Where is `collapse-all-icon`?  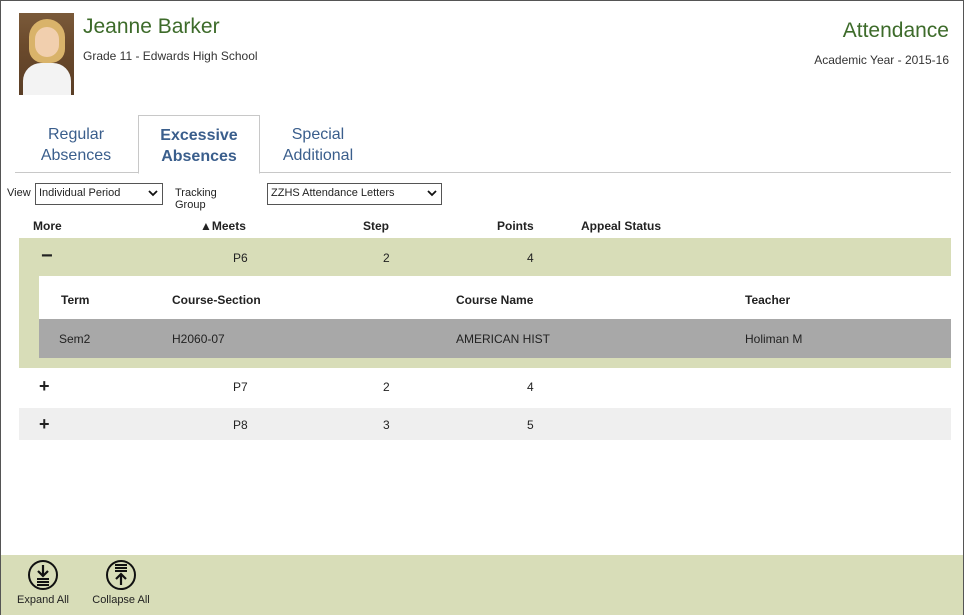 collapse-all-icon is located at coordinates (121, 575).